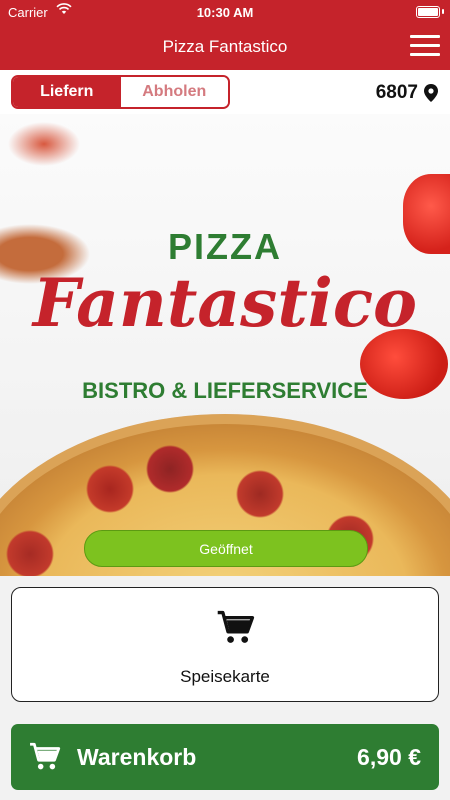  What do you see at coordinates (225, 246) in the screenshot?
I see `logo-pizza-text: PIZZA` at bounding box center [225, 246].